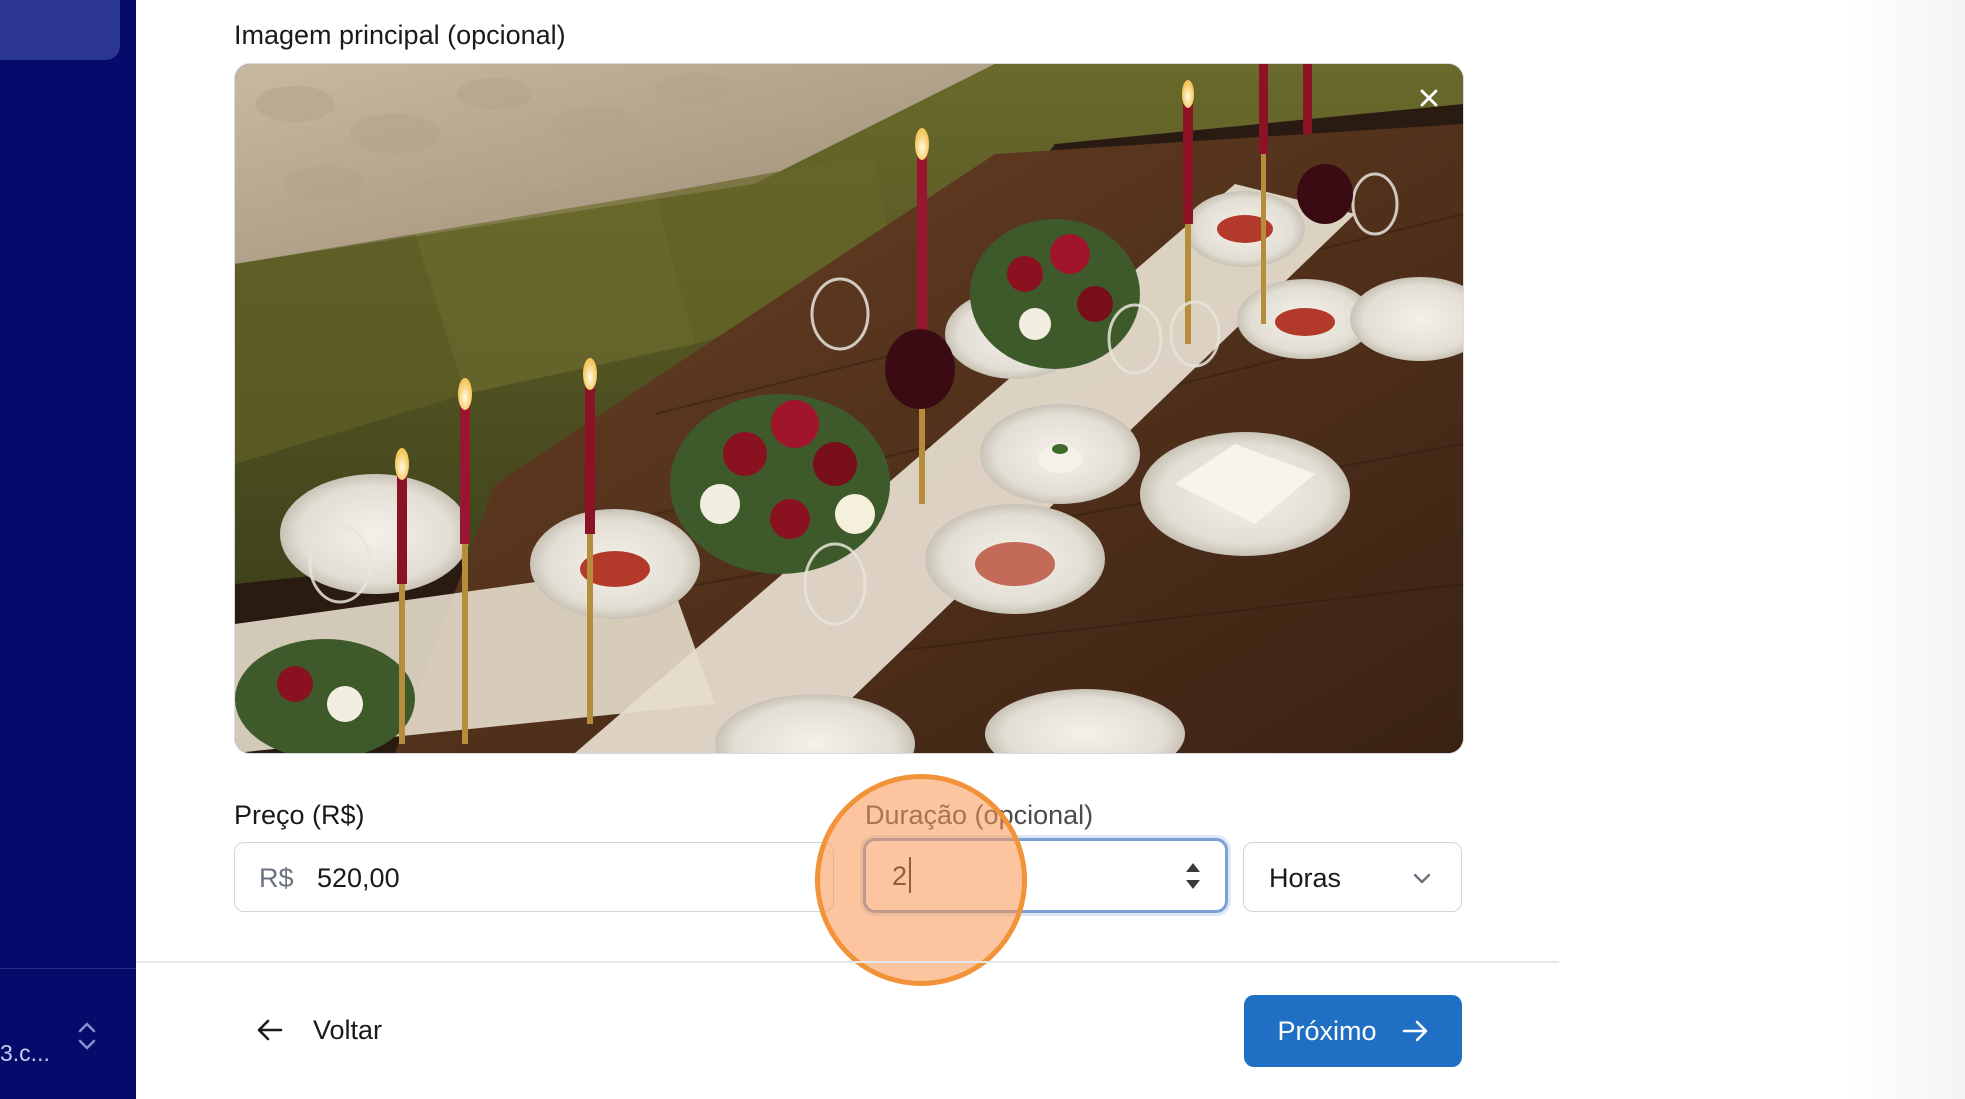  What do you see at coordinates (358, 878) in the screenshot?
I see `price-value: 520,00` at bounding box center [358, 878].